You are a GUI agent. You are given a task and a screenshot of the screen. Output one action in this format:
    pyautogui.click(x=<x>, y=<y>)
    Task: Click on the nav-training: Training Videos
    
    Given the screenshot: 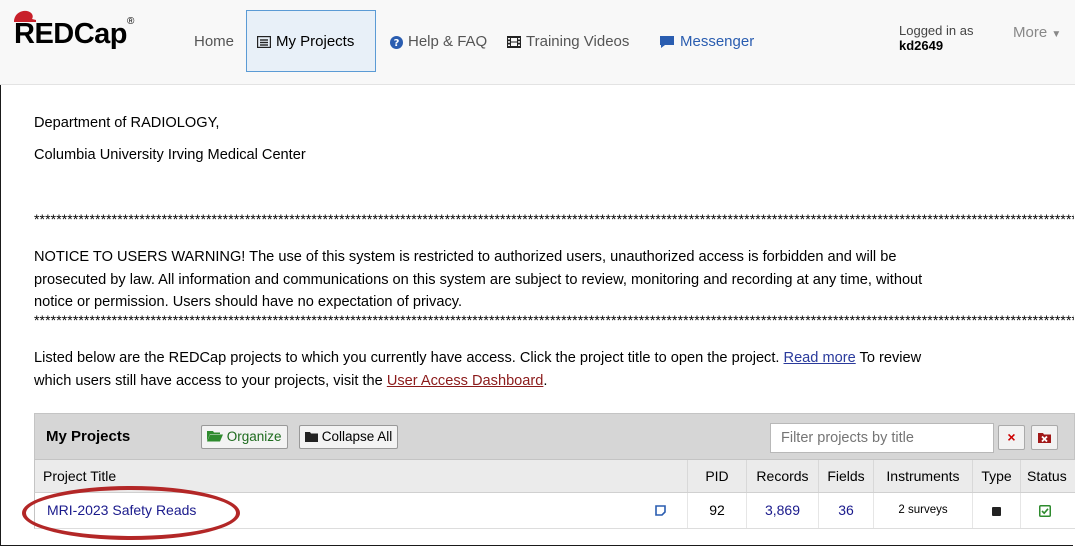 What is the action you would take?
    pyautogui.click(x=568, y=42)
    